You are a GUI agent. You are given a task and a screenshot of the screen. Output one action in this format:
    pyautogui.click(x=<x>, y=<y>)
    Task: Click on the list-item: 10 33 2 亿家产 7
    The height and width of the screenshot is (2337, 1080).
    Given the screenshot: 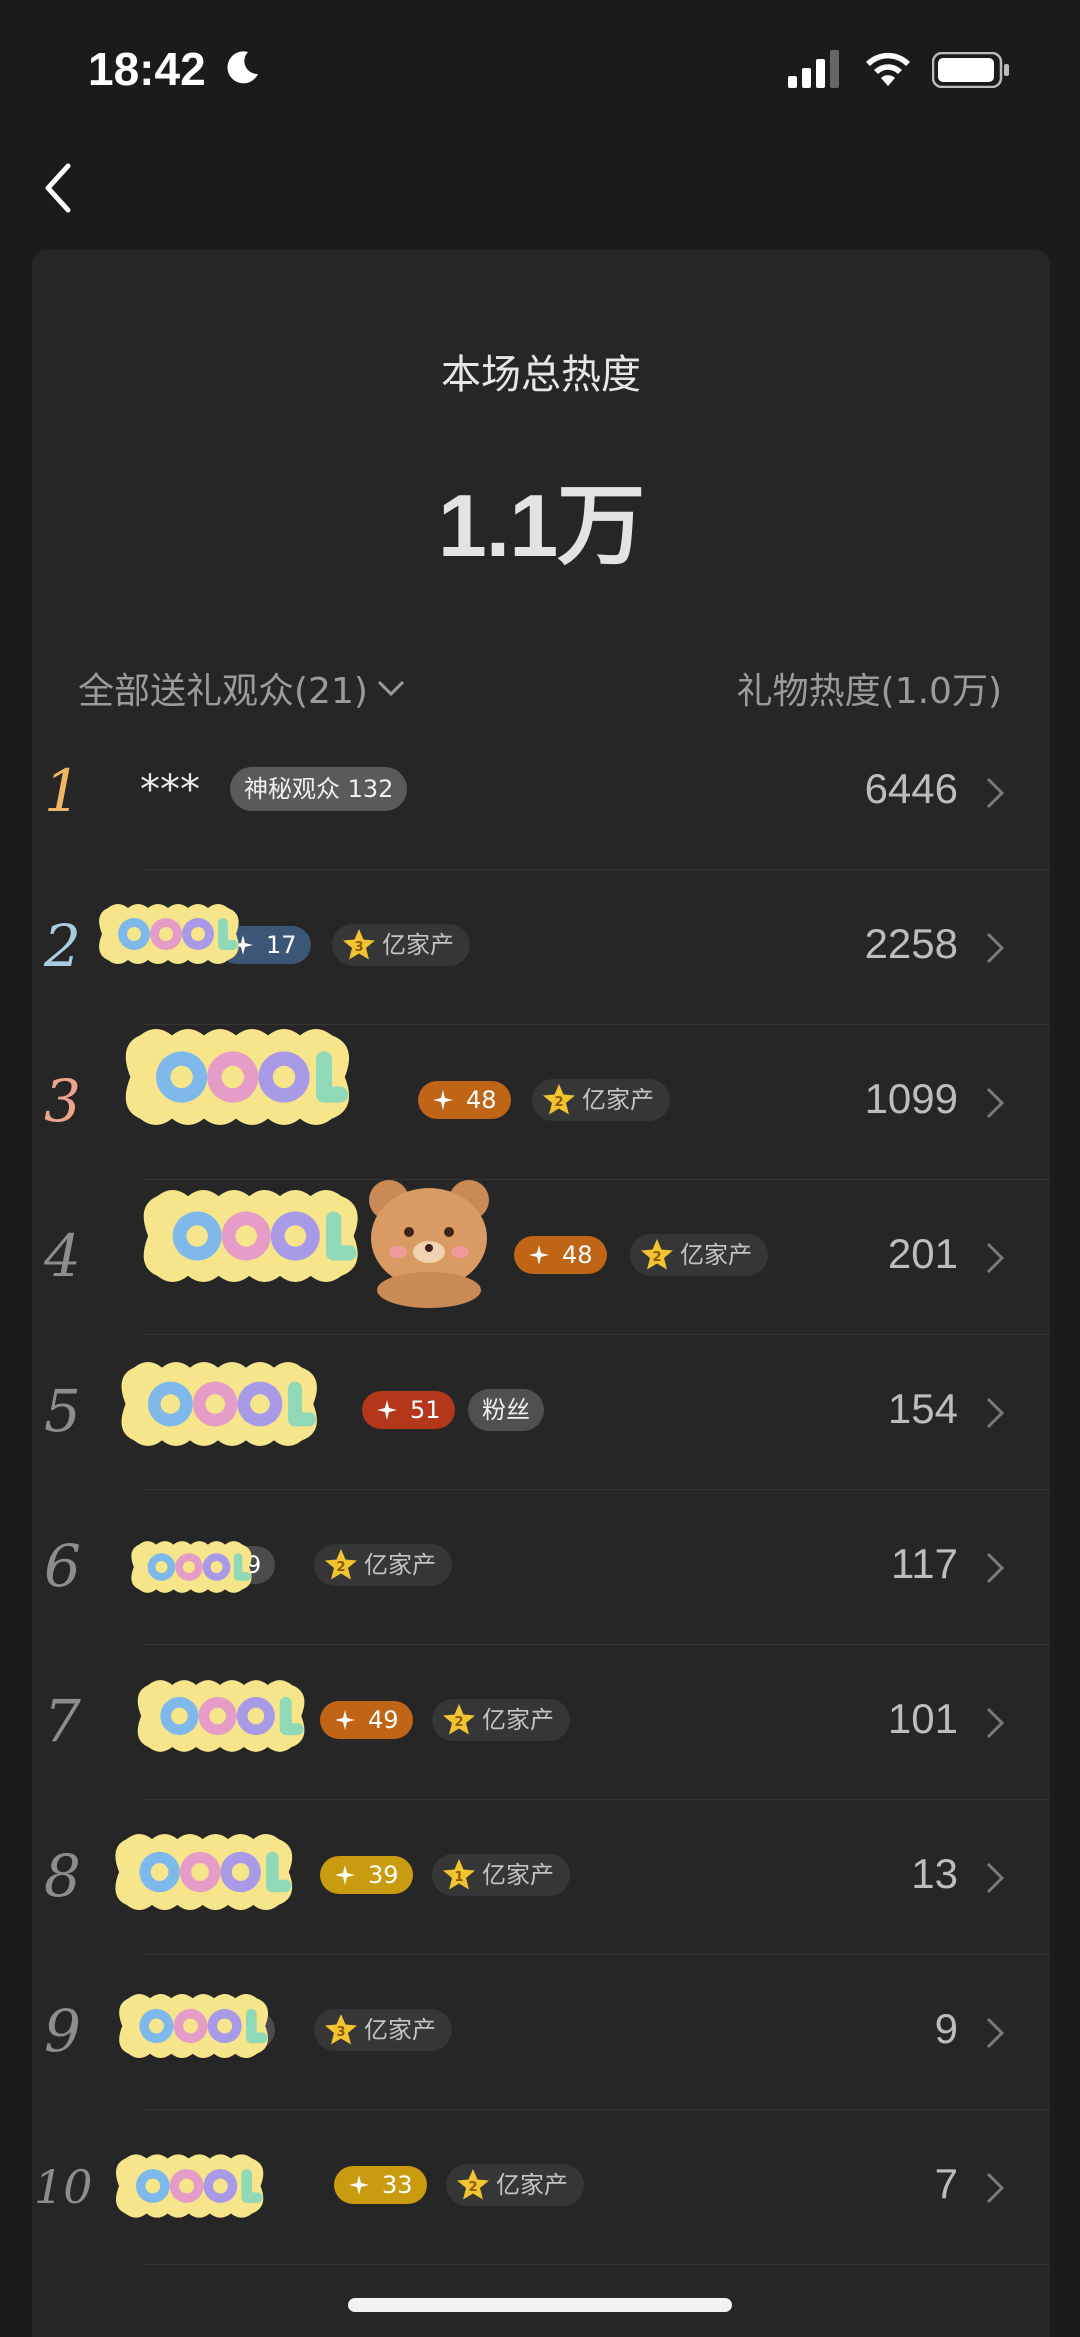 What is the action you would take?
    pyautogui.click(x=541, y=2187)
    